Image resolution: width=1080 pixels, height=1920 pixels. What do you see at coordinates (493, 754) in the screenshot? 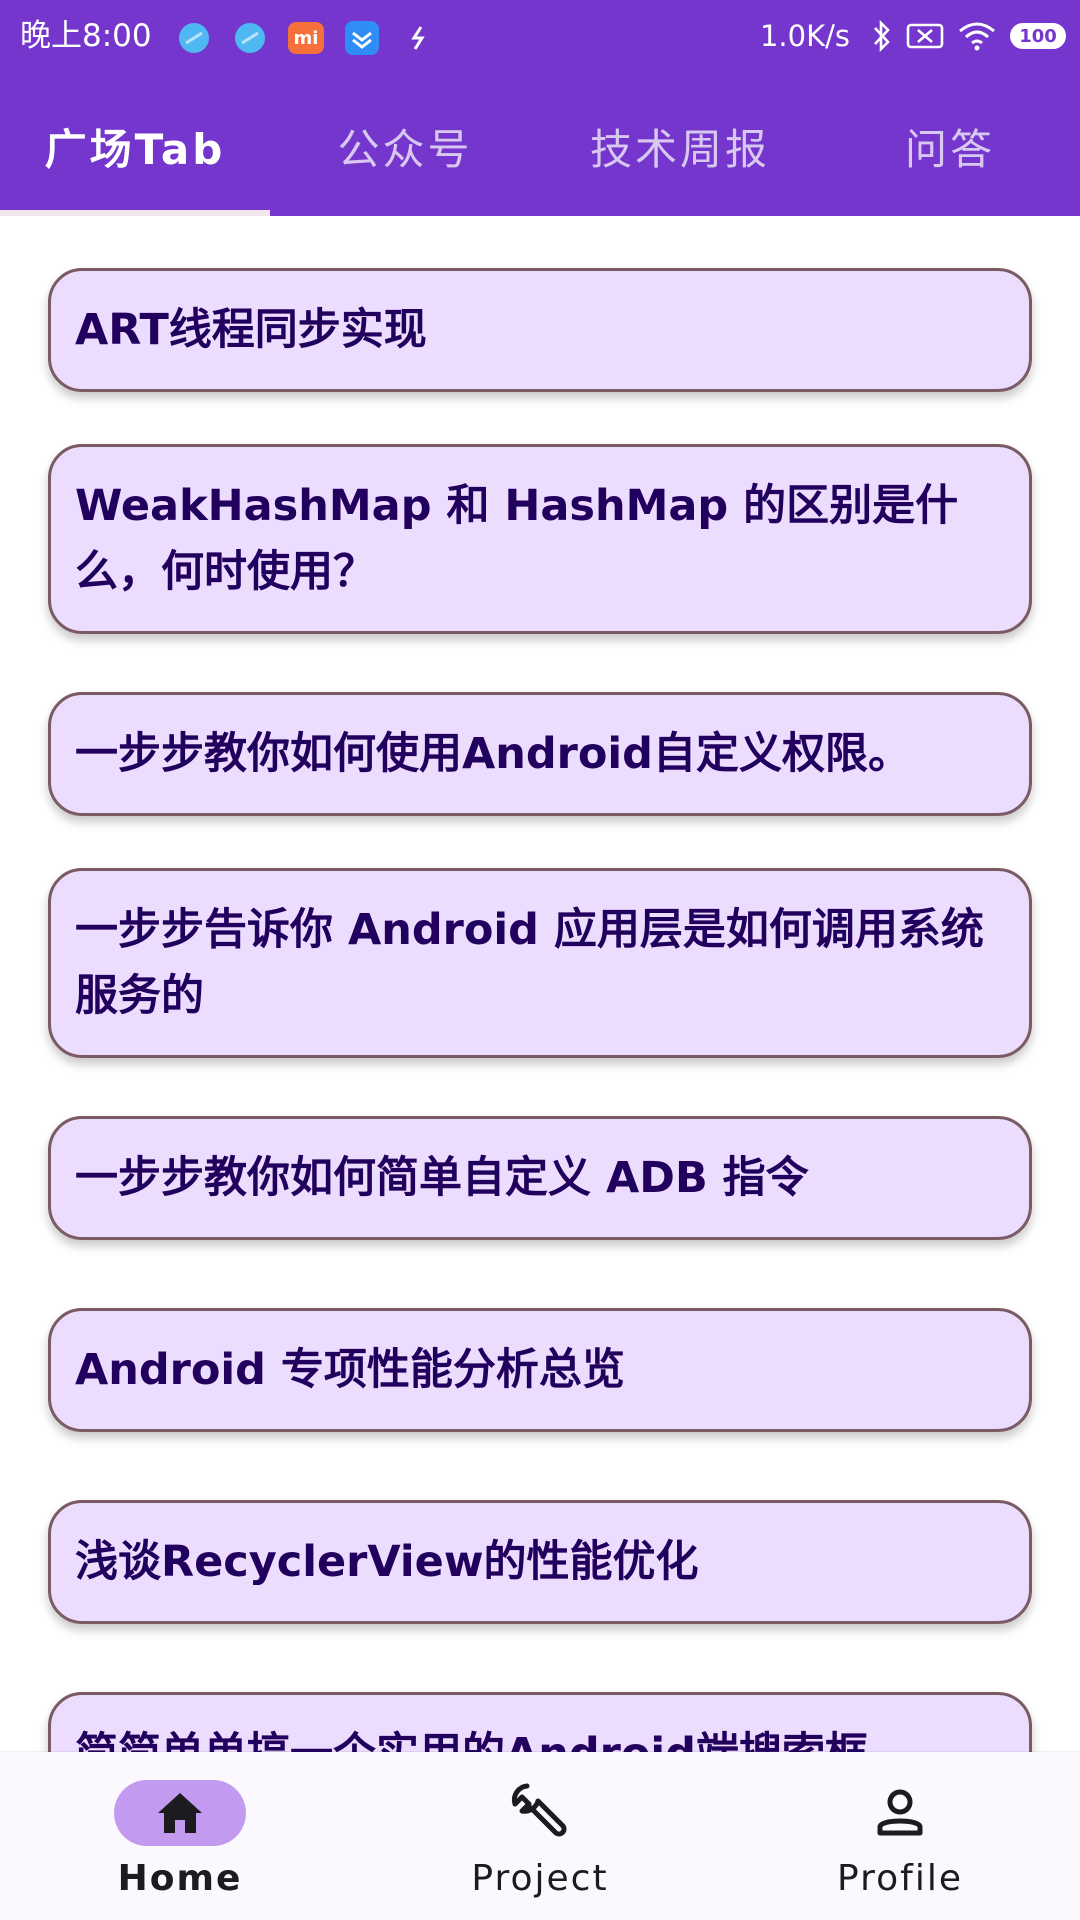
I see `article-title: 一步步教你如何使用Android自定义权限。` at bounding box center [493, 754].